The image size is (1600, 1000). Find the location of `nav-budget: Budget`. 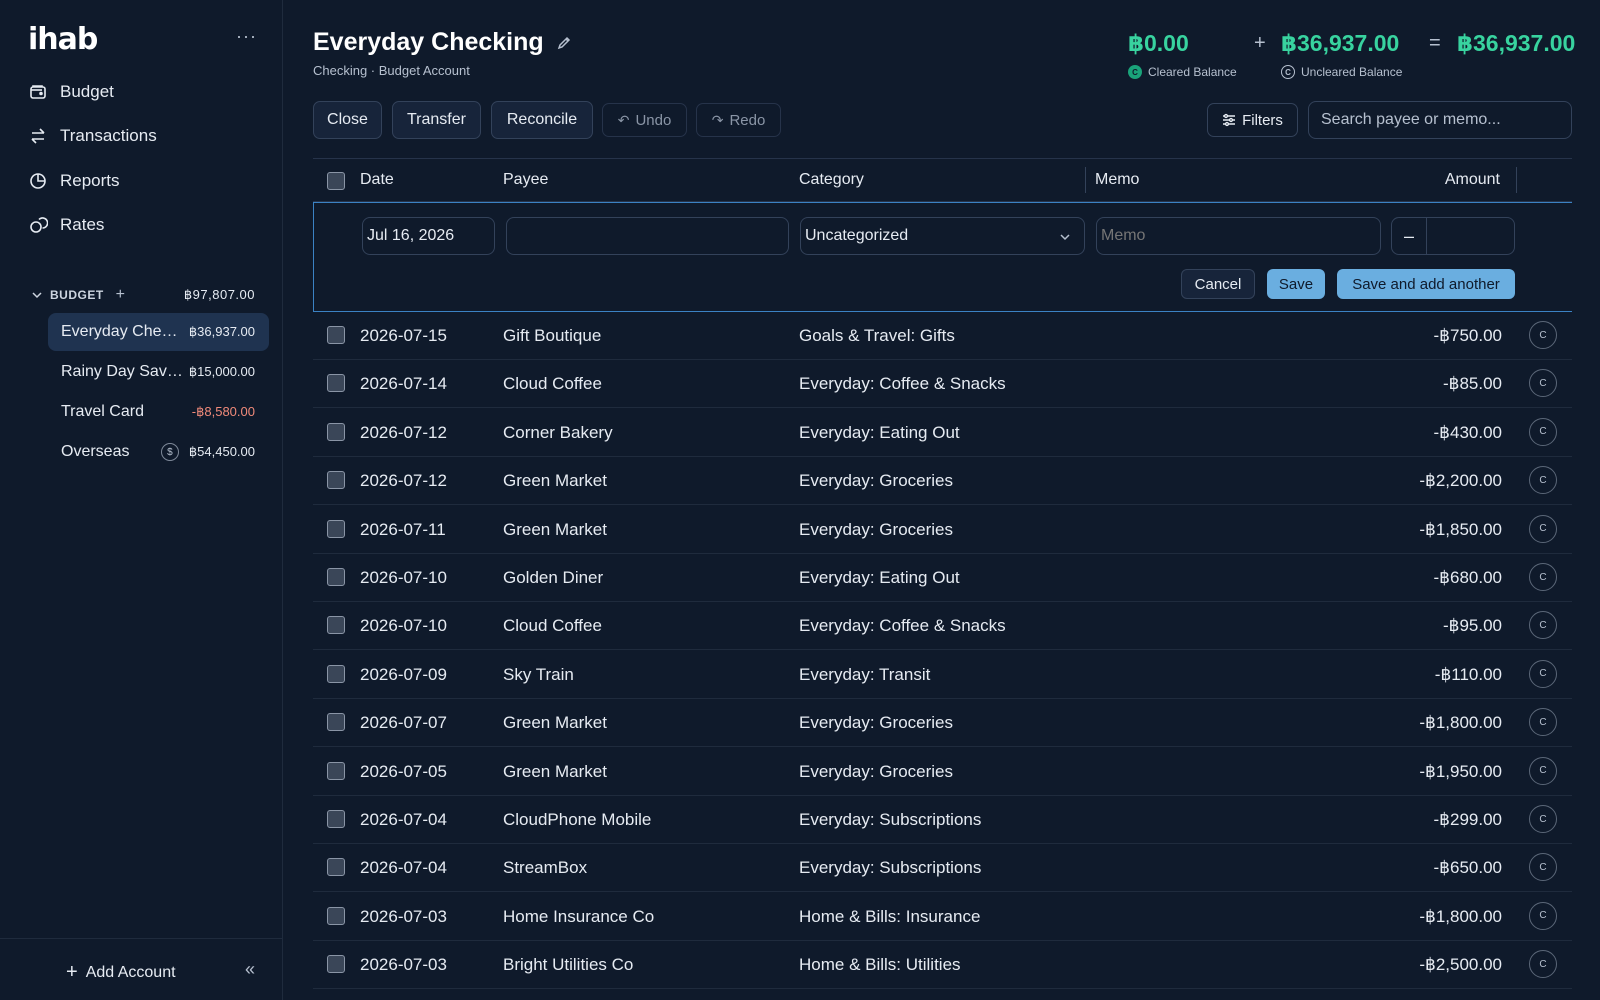

nav-budget: Budget is located at coordinates (71, 92).